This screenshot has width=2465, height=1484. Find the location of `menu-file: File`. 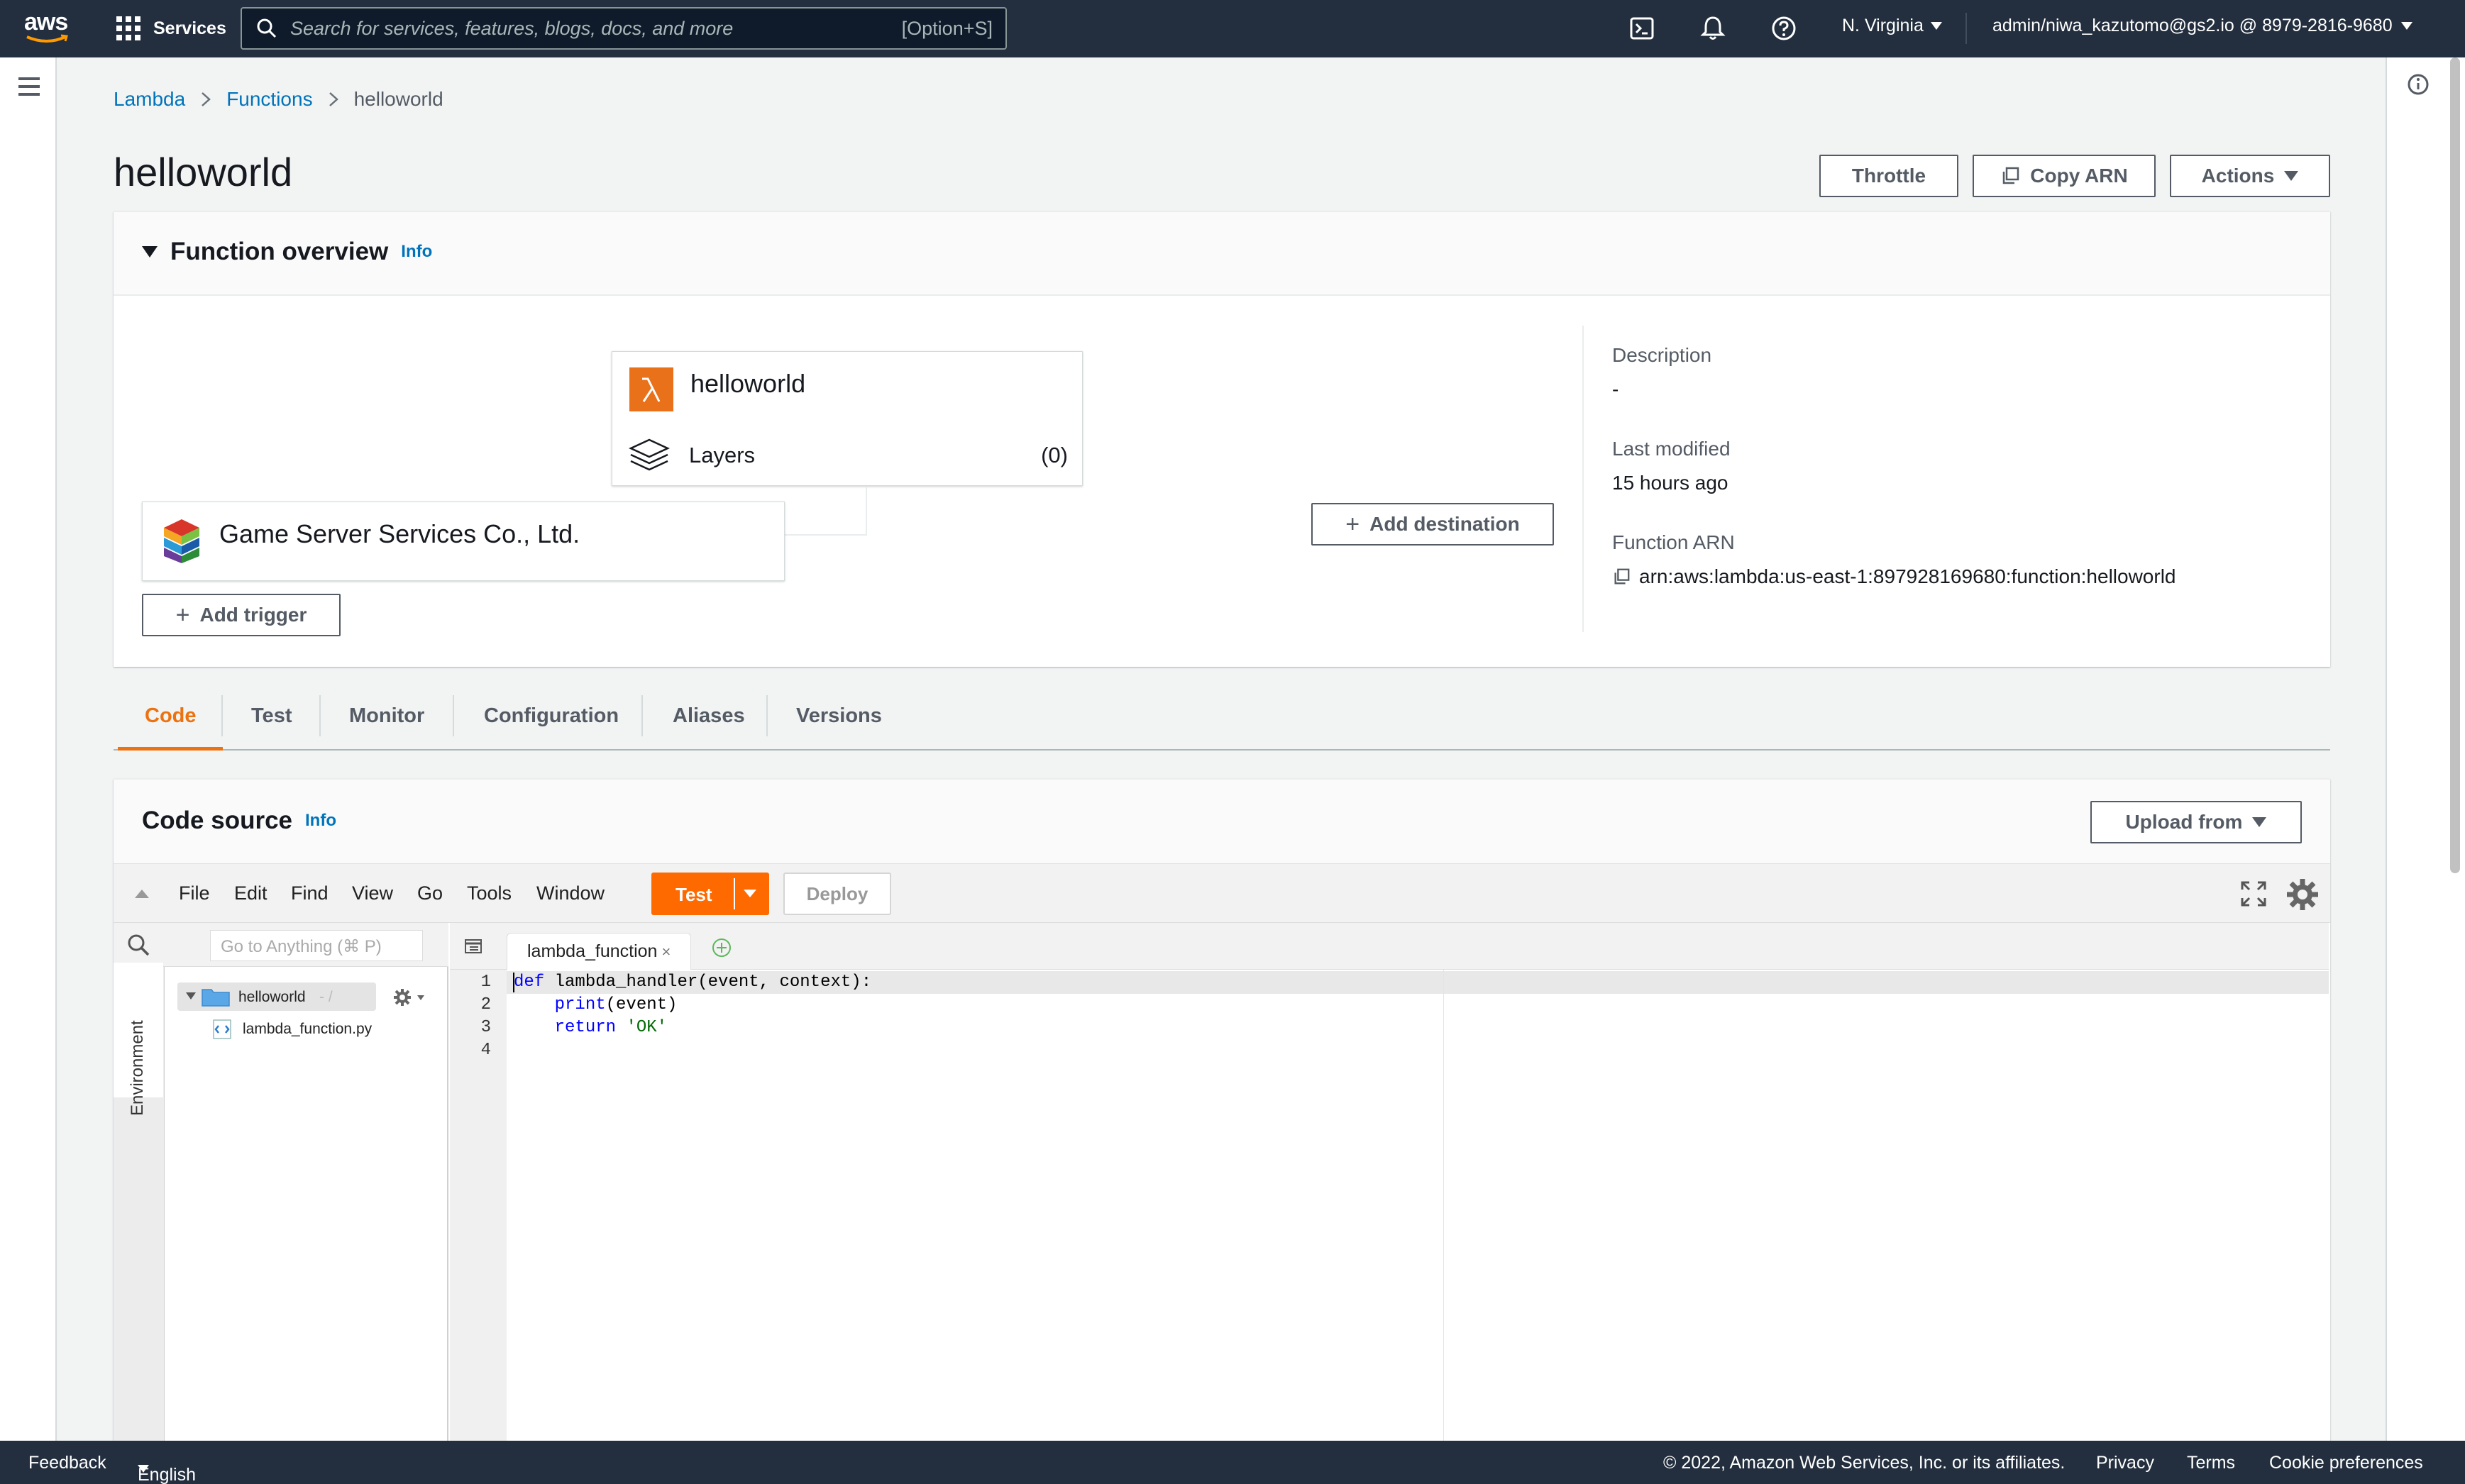

menu-file: File is located at coordinates (194, 893).